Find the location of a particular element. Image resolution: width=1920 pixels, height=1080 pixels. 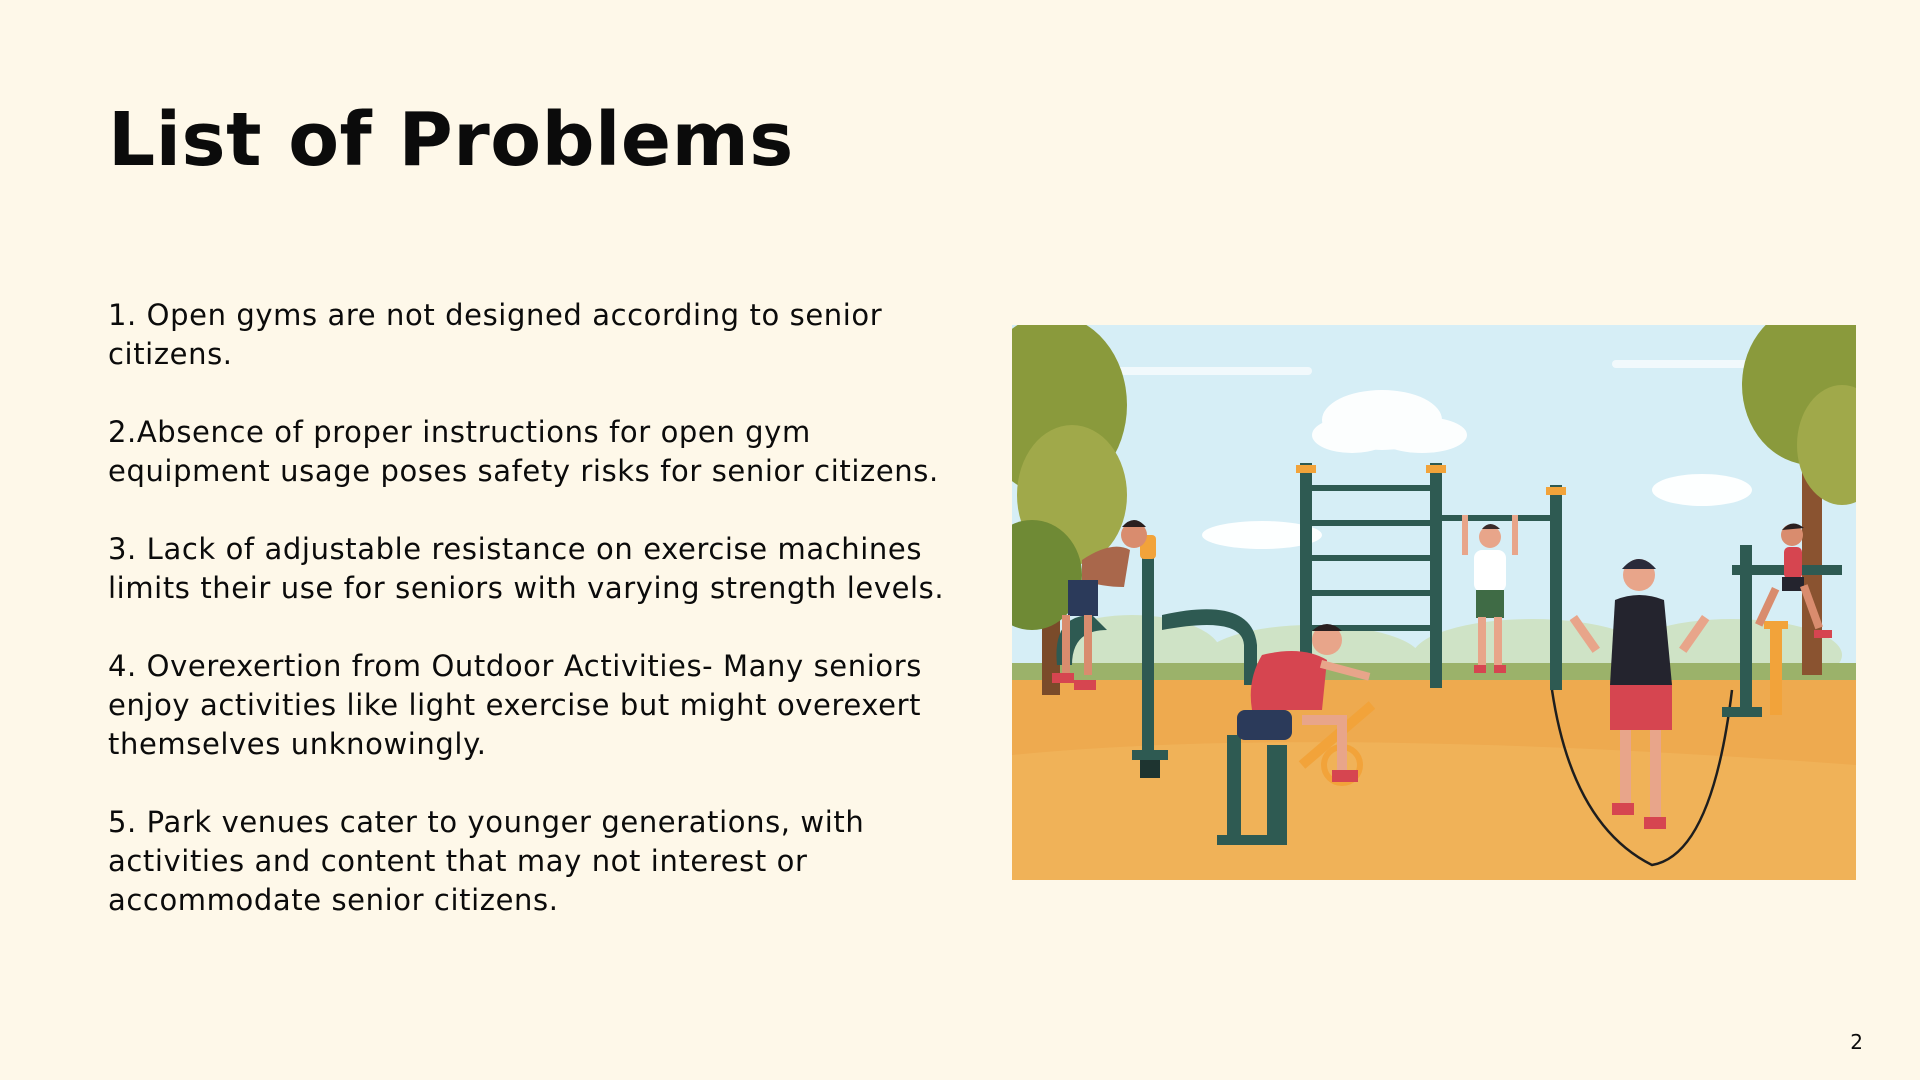

page-number: 2 is located at coordinates (1856, 1042).